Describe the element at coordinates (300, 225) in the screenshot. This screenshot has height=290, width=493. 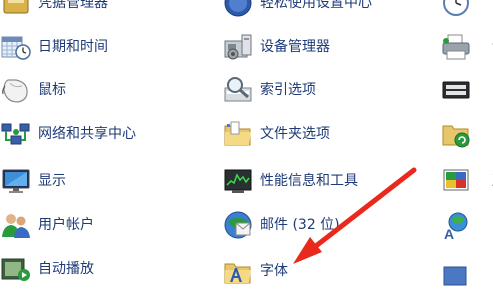
I see `mail-label: 邮件 (32 位)` at that location.